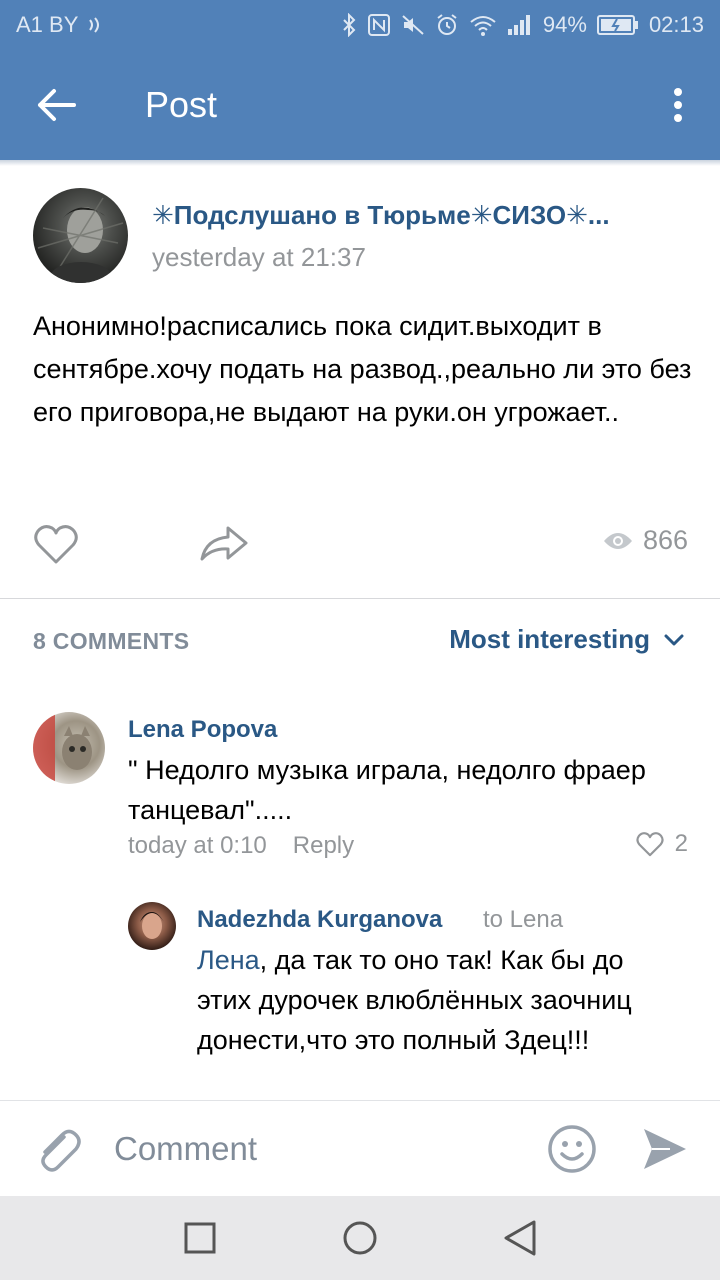 The image size is (720, 1280). What do you see at coordinates (111, 641) in the screenshot?
I see `comments-count: 8 COMMENTS` at bounding box center [111, 641].